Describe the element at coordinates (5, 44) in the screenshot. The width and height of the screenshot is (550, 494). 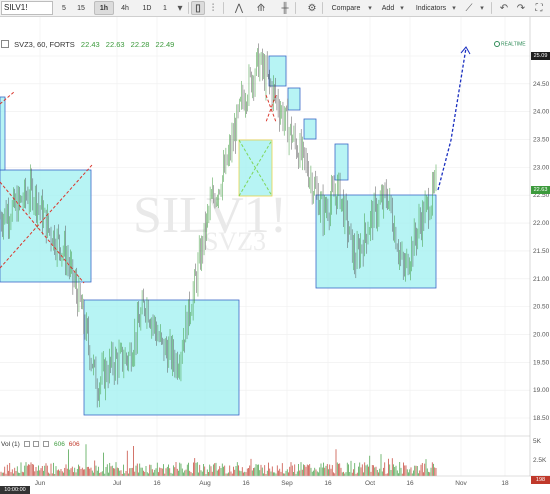
I see `legend-hide-icon` at that location.